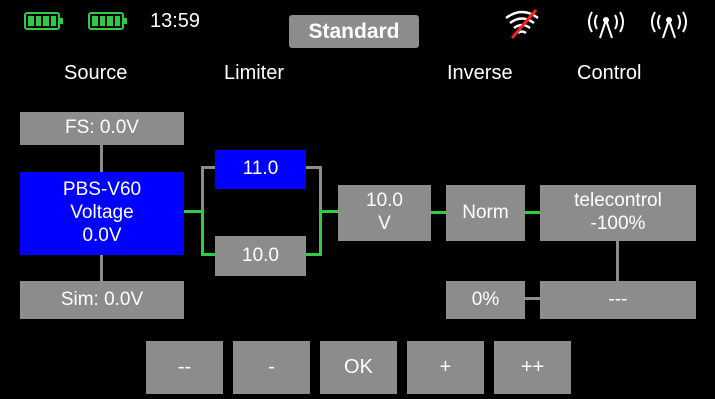 This screenshot has height=399, width=715. I want to click on inverse-mode-value: Norm, so click(485, 212).